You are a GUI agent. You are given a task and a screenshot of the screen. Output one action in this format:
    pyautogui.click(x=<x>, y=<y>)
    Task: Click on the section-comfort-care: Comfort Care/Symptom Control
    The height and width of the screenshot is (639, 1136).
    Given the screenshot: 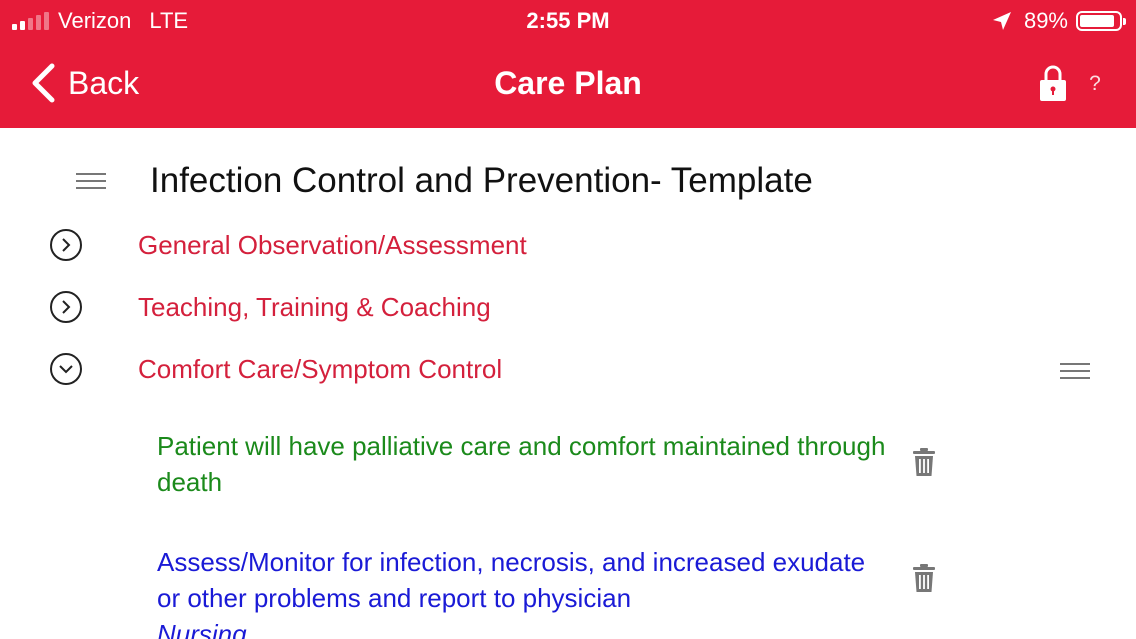 What is the action you would take?
    pyautogui.click(x=360, y=369)
    